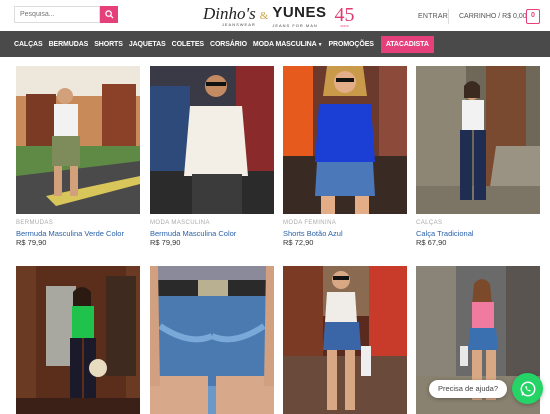  What do you see at coordinates (445, 233) in the screenshot?
I see `product-name: Calça Tradicional` at bounding box center [445, 233].